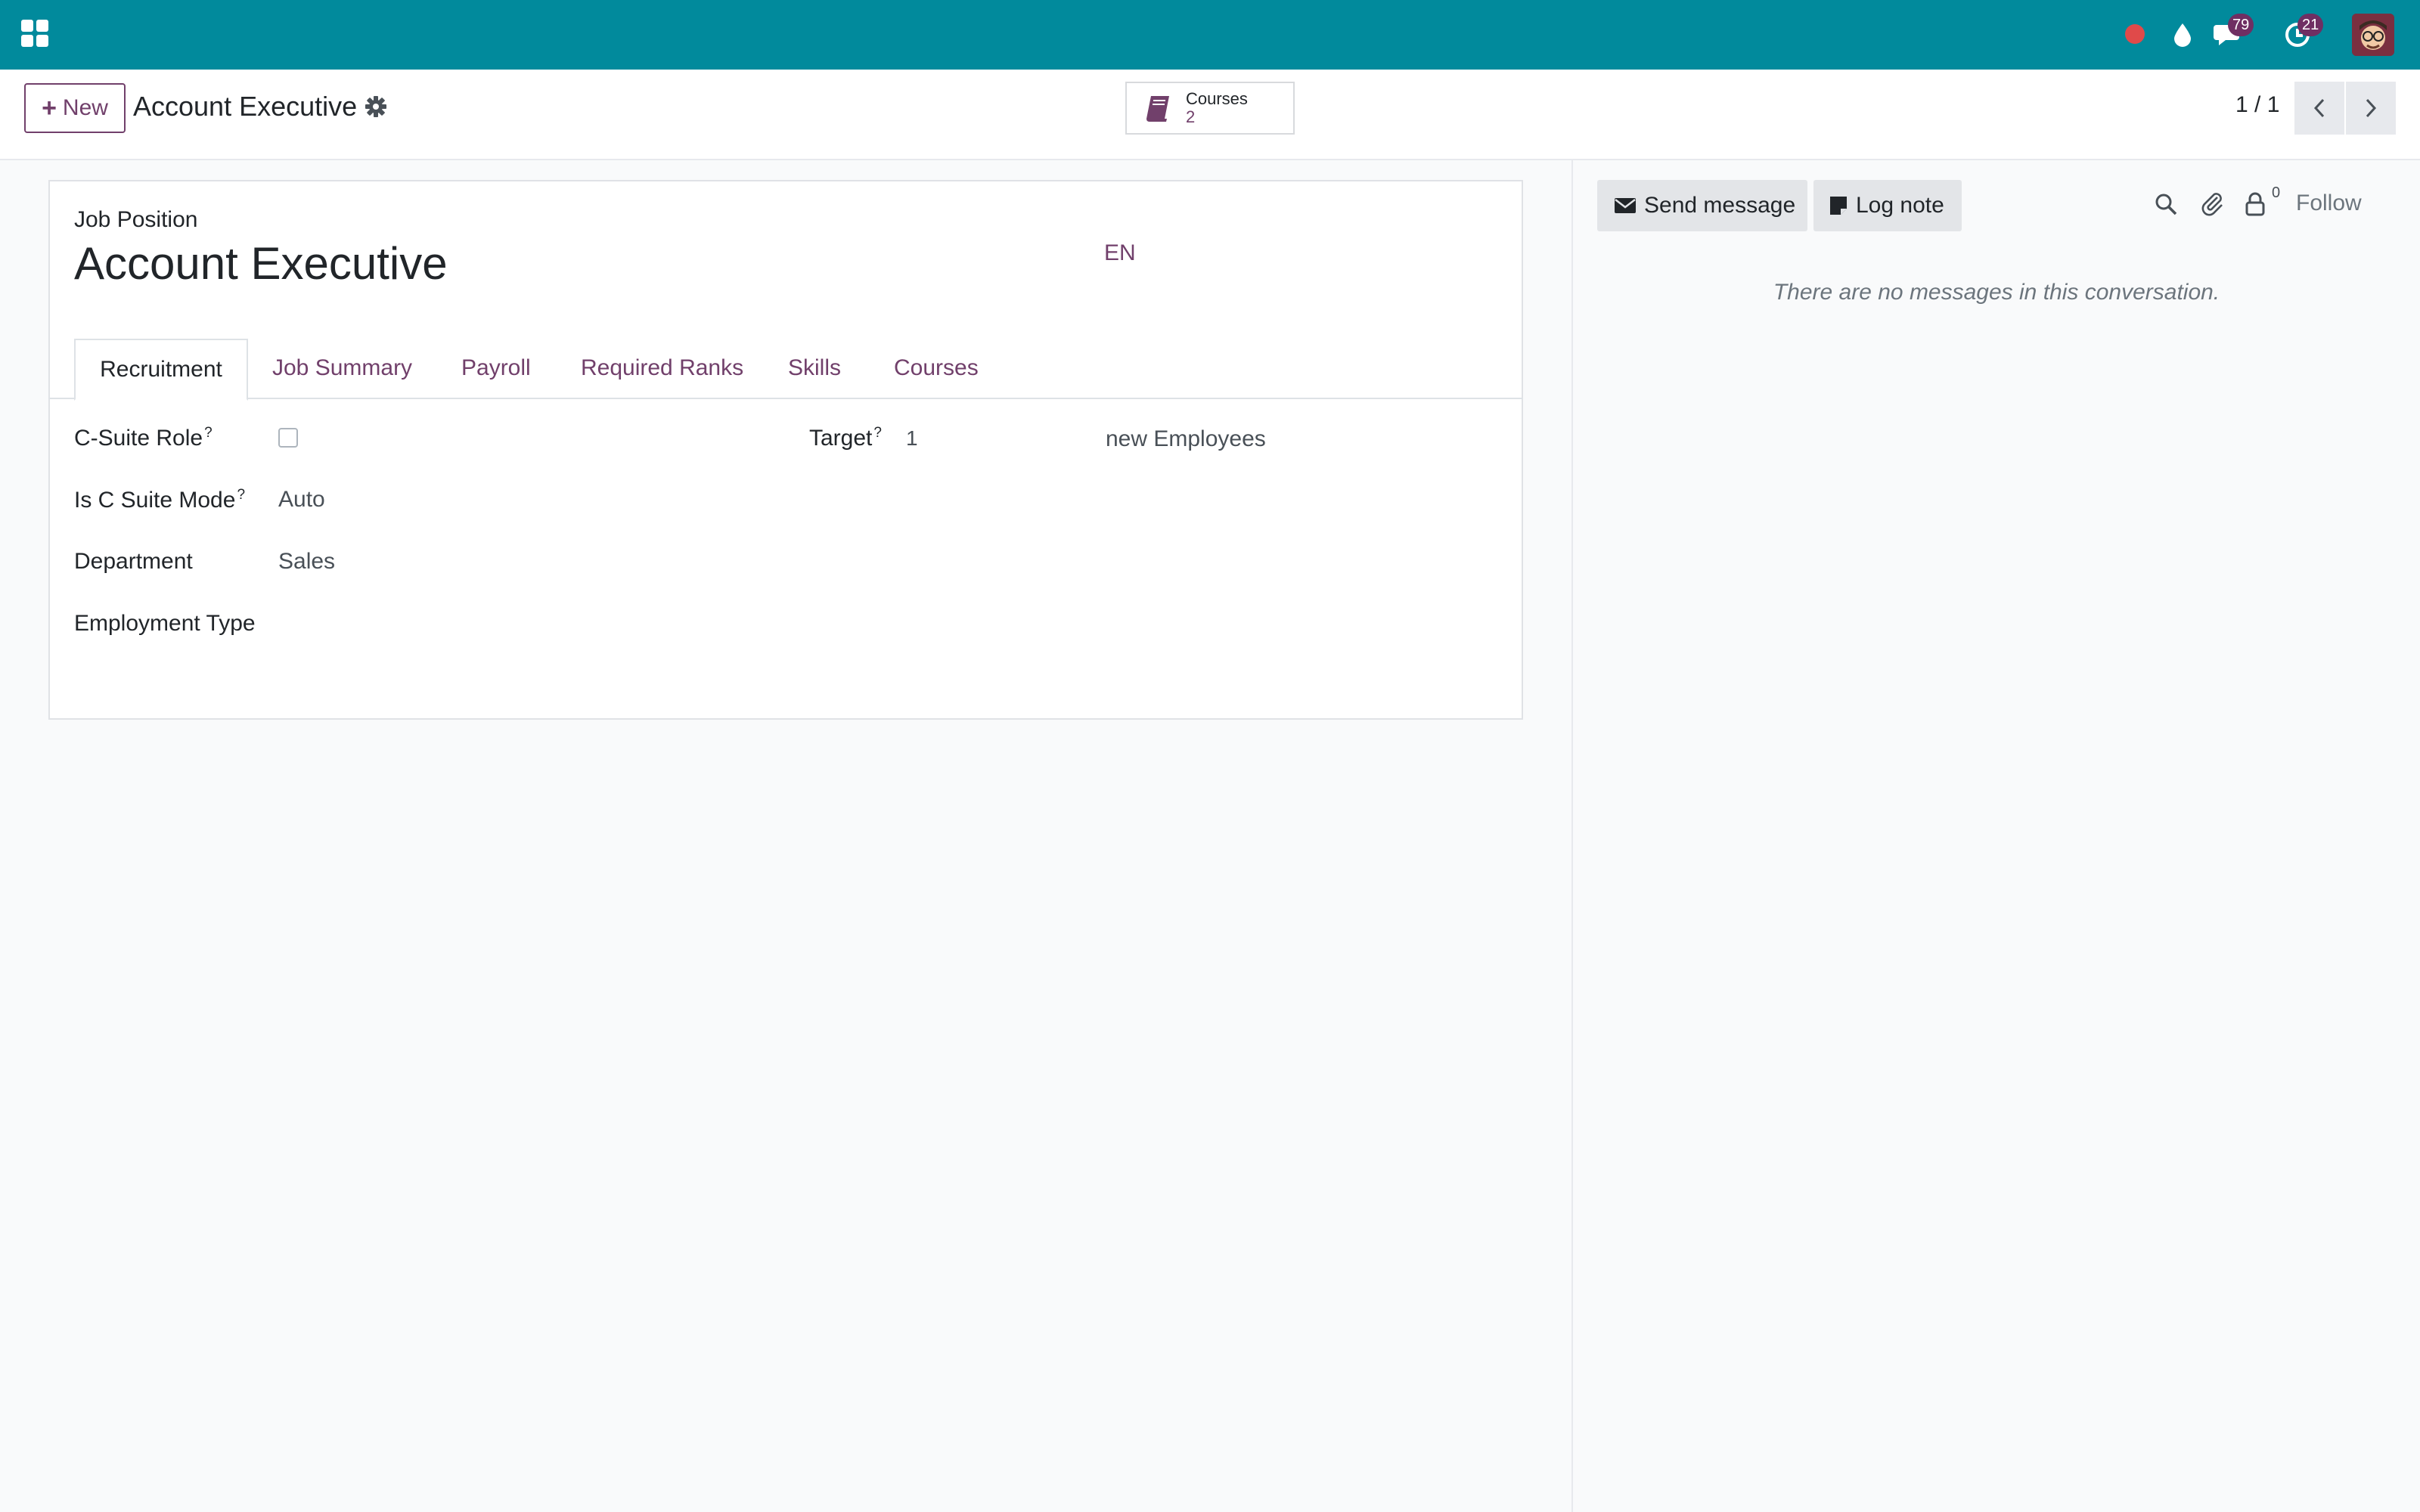 The width and height of the screenshot is (2420, 1512). What do you see at coordinates (161, 370) in the screenshot?
I see `tab-recruitment: Recruitment` at bounding box center [161, 370].